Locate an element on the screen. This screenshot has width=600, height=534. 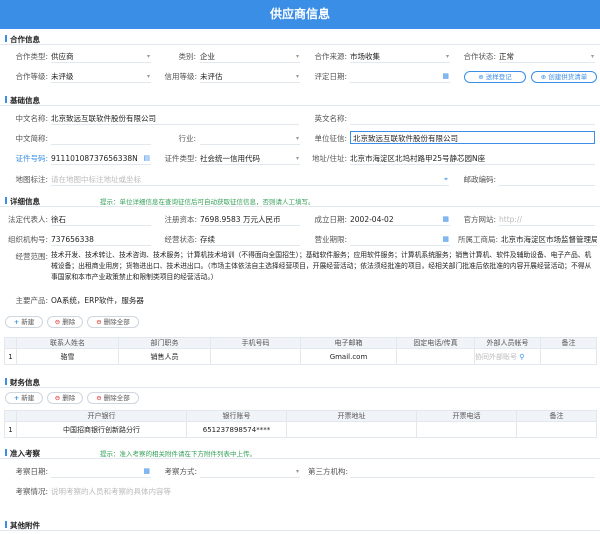
table-header-cell: 部门职务 is located at coordinates (164, 343).